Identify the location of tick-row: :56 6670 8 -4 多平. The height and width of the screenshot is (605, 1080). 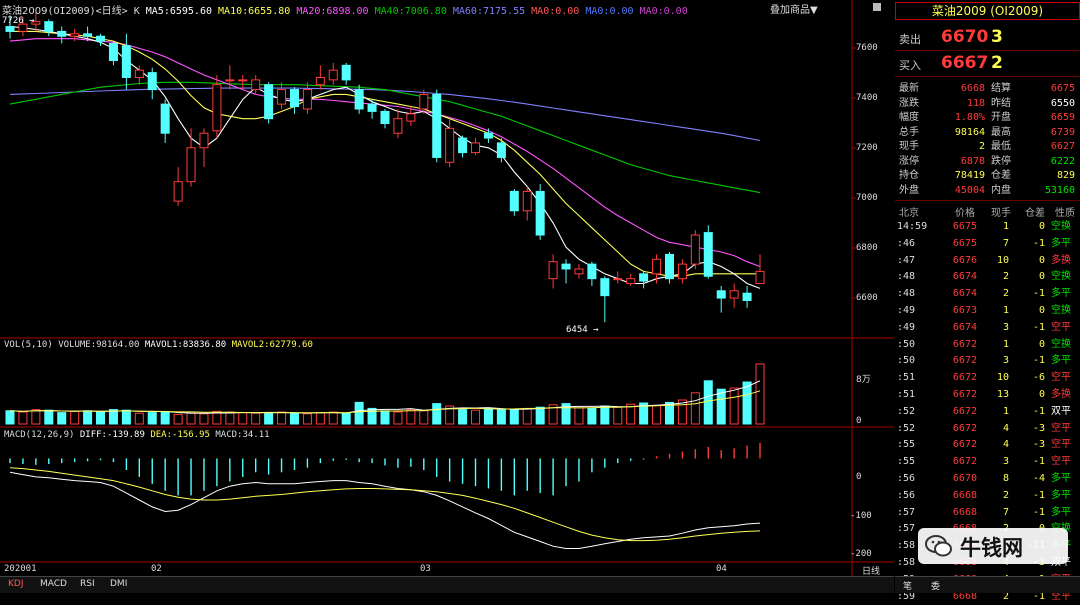
(987, 478).